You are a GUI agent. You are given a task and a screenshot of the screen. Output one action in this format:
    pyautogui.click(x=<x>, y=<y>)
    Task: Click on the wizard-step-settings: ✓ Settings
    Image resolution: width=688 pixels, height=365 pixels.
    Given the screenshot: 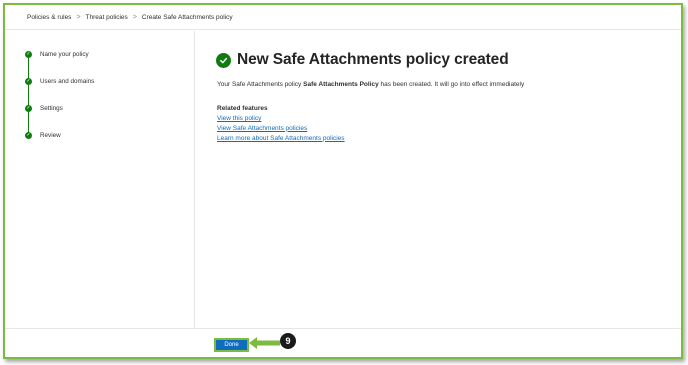 What is the action you would take?
    pyautogui.click(x=44, y=108)
    